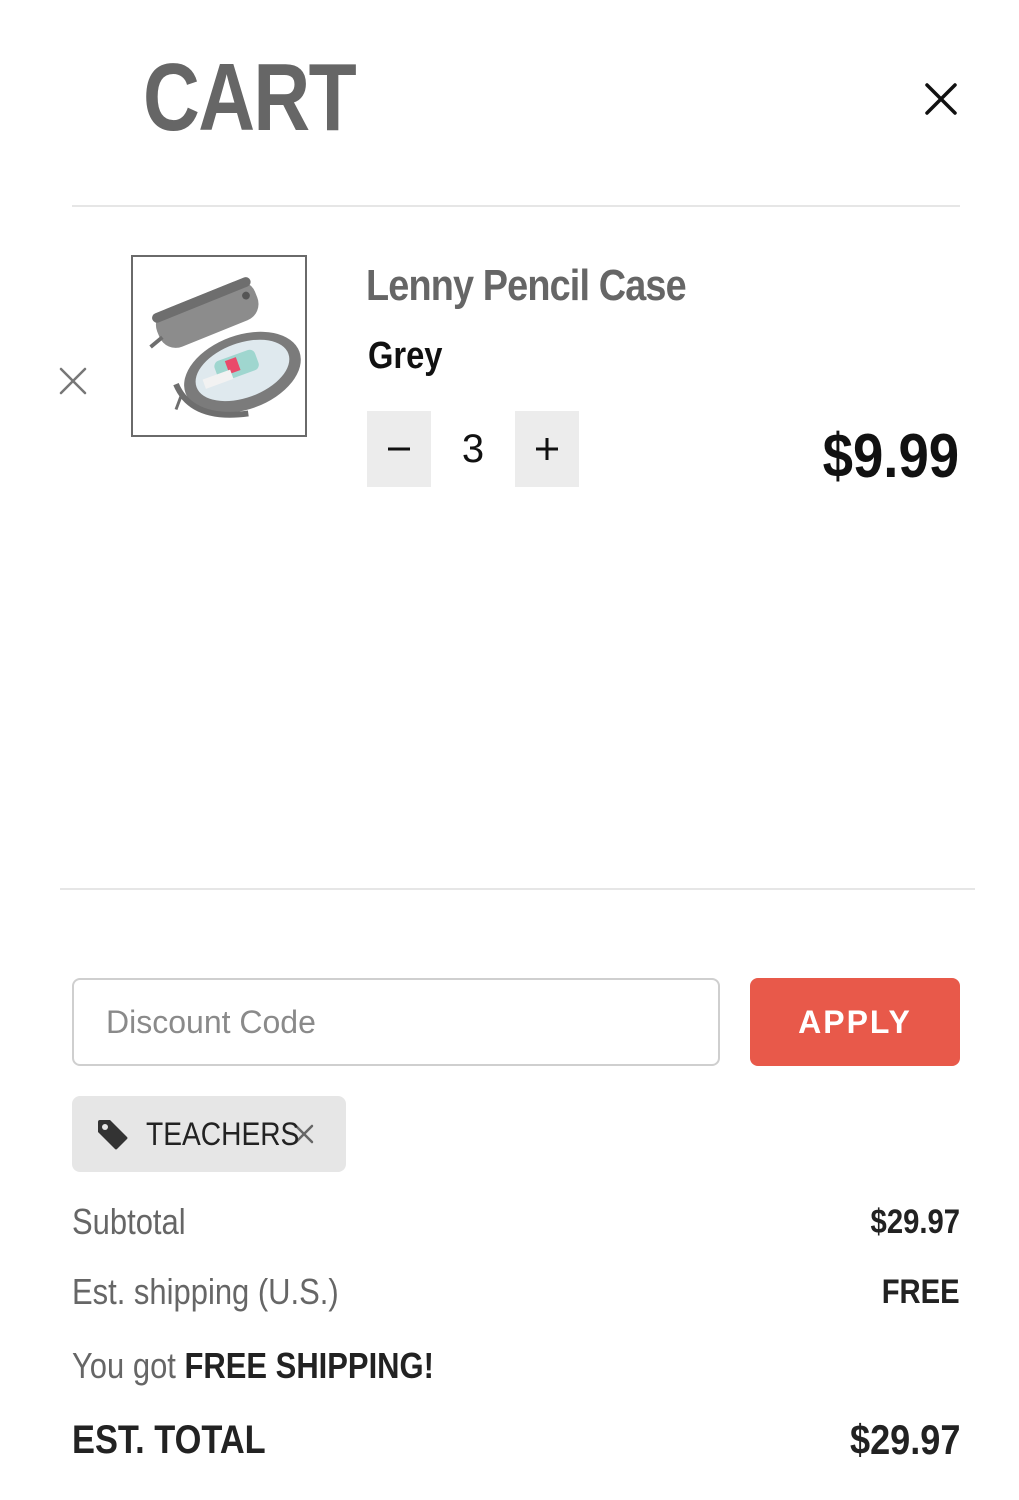  Describe the element at coordinates (205, 1291) in the screenshot. I see `shipping-label: Est. shipping (U.S.)` at that location.